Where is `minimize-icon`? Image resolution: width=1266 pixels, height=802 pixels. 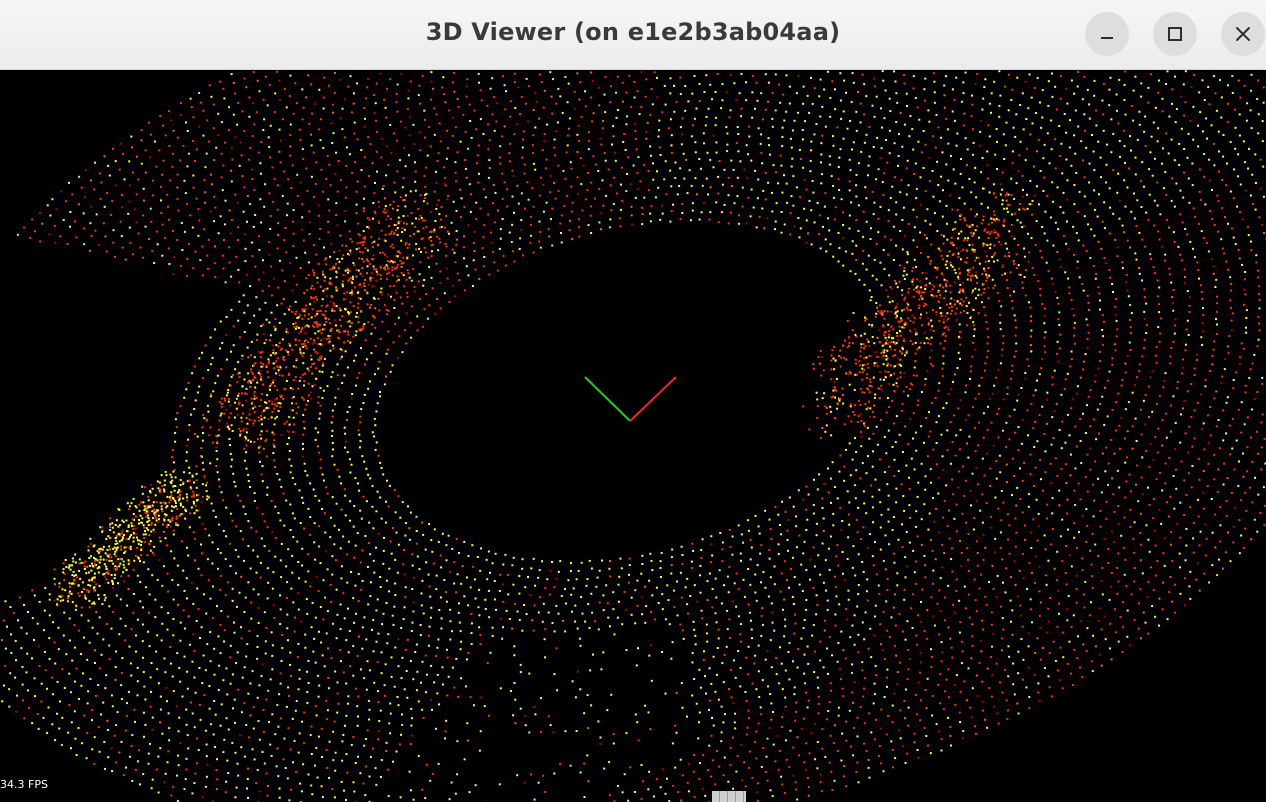 minimize-icon is located at coordinates (1107, 38).